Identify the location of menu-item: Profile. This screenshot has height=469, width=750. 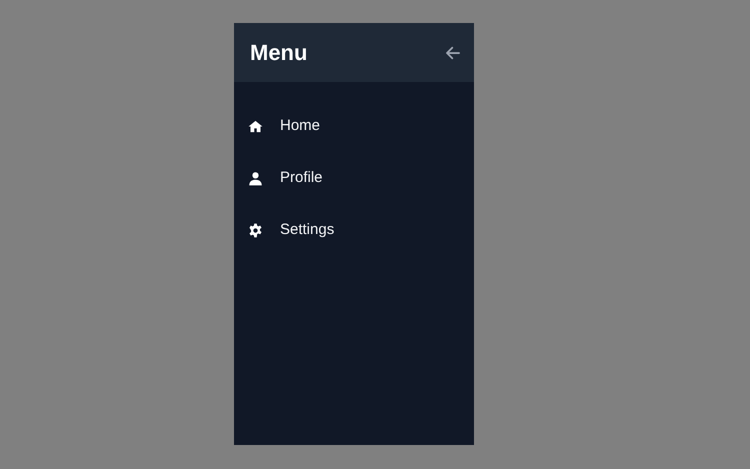
(354, 178).